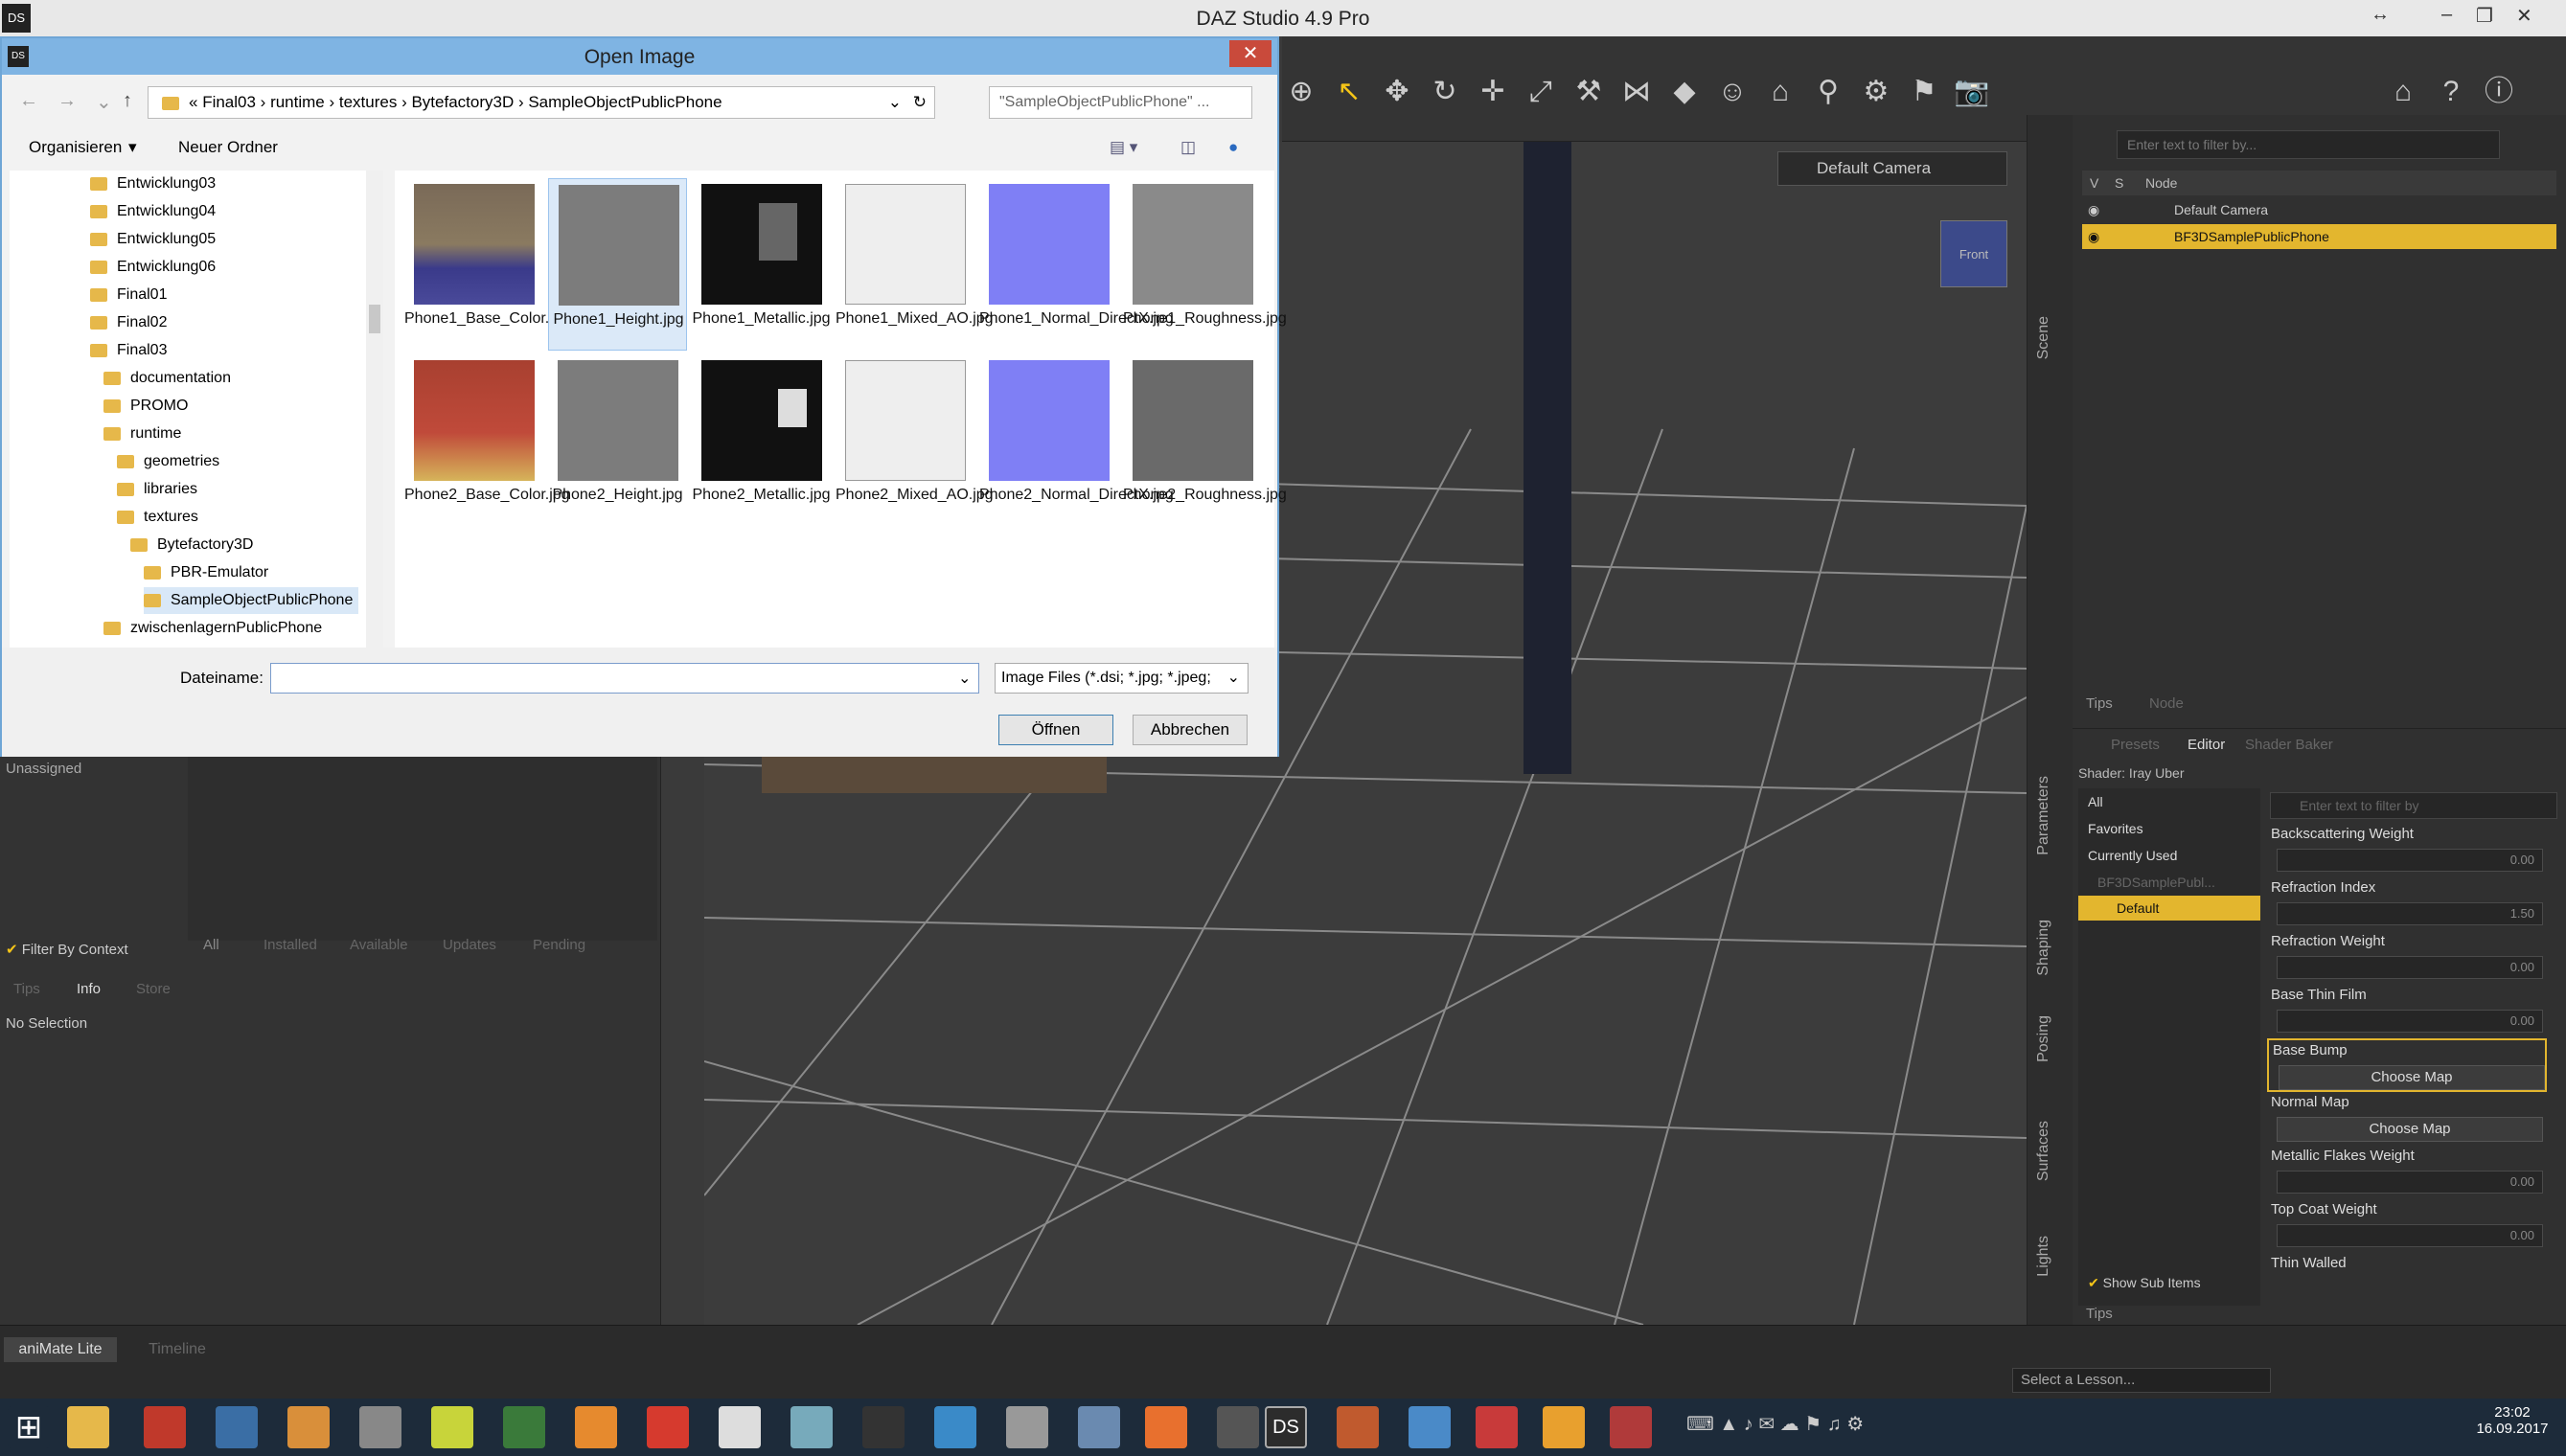  Describe the element at coordinates (1564, 1427) in the screenshot. I see `chrome-icon` at that location.